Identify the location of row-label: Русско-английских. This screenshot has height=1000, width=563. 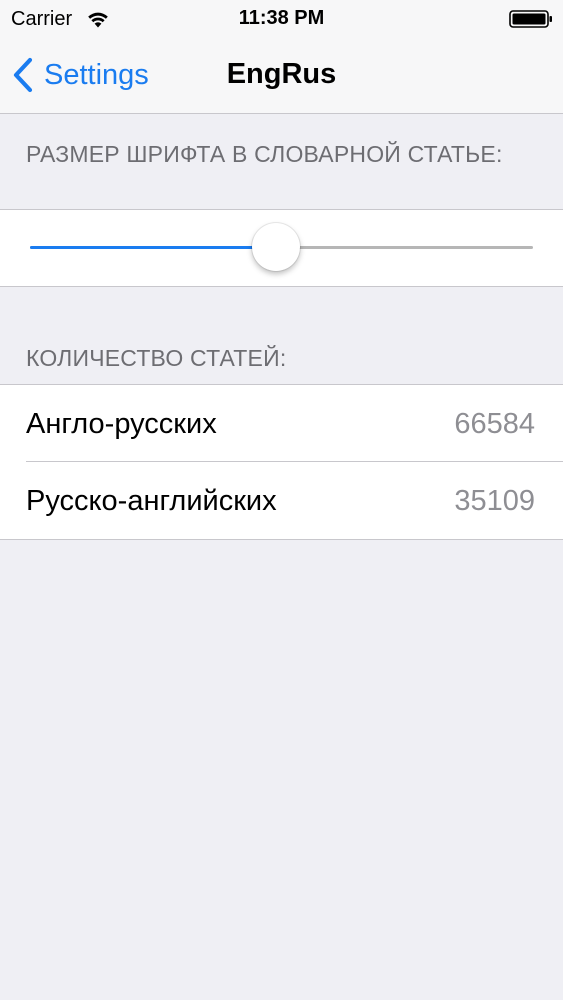
(151, 501).